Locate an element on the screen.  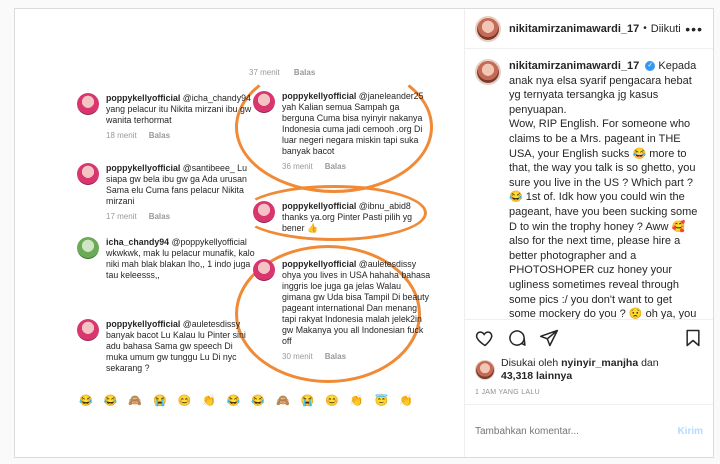
likes-count: 43,318 is located at coordinates (517, 376).